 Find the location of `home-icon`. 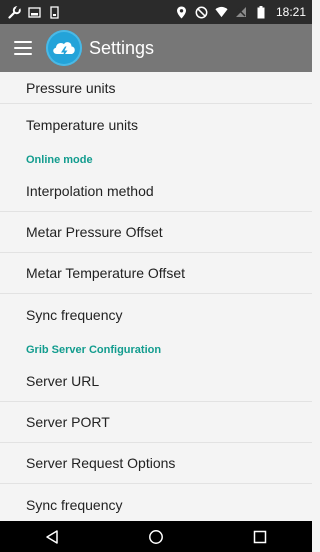

home-icon is located at coordinates (156, 536).